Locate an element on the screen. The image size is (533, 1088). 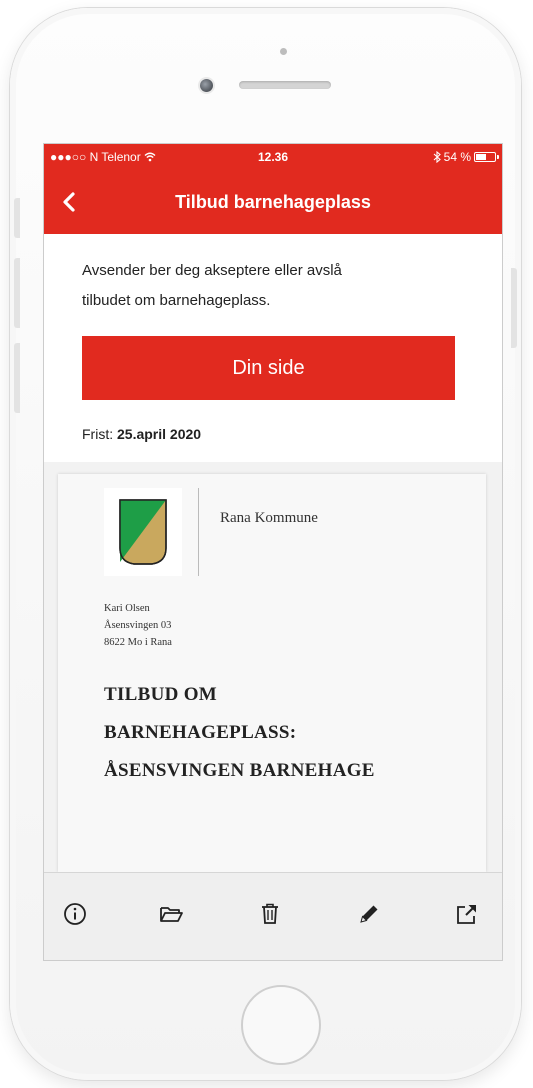
organization-name: Rana Kommune is located at coordinates (269, 518).